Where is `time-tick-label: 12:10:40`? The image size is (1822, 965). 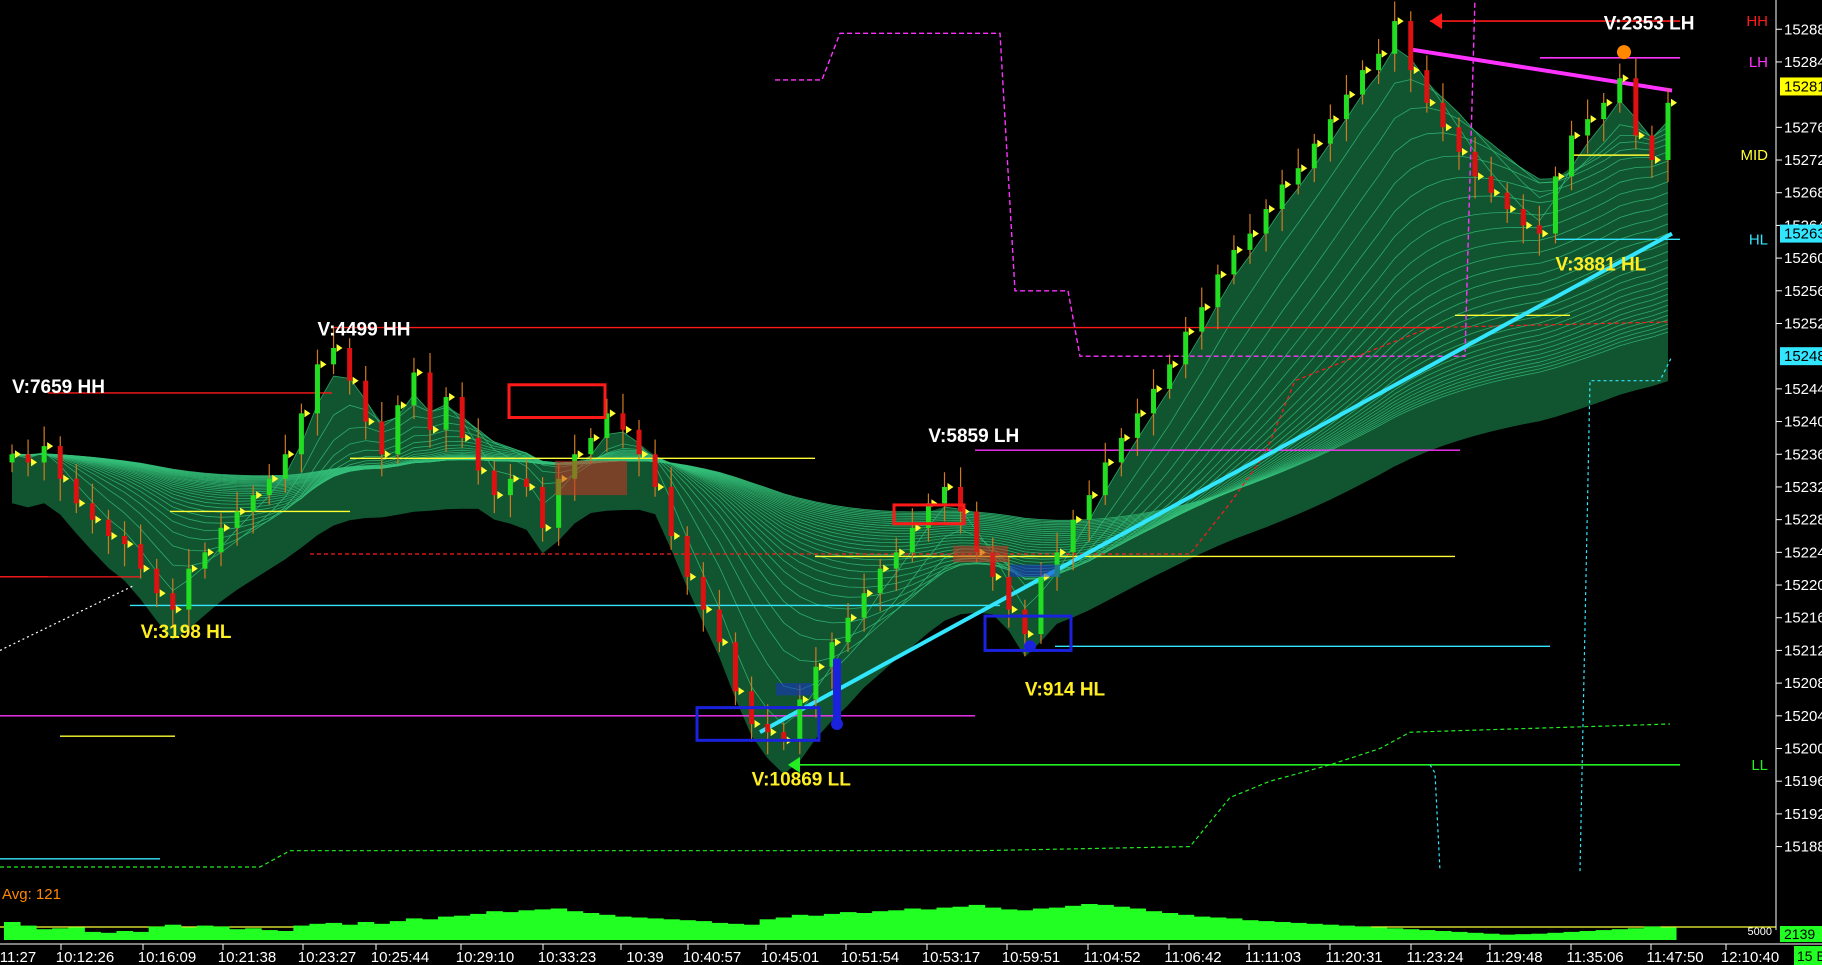
time-tick-label: 12:10:40 is located at coordinates (1750, 957).